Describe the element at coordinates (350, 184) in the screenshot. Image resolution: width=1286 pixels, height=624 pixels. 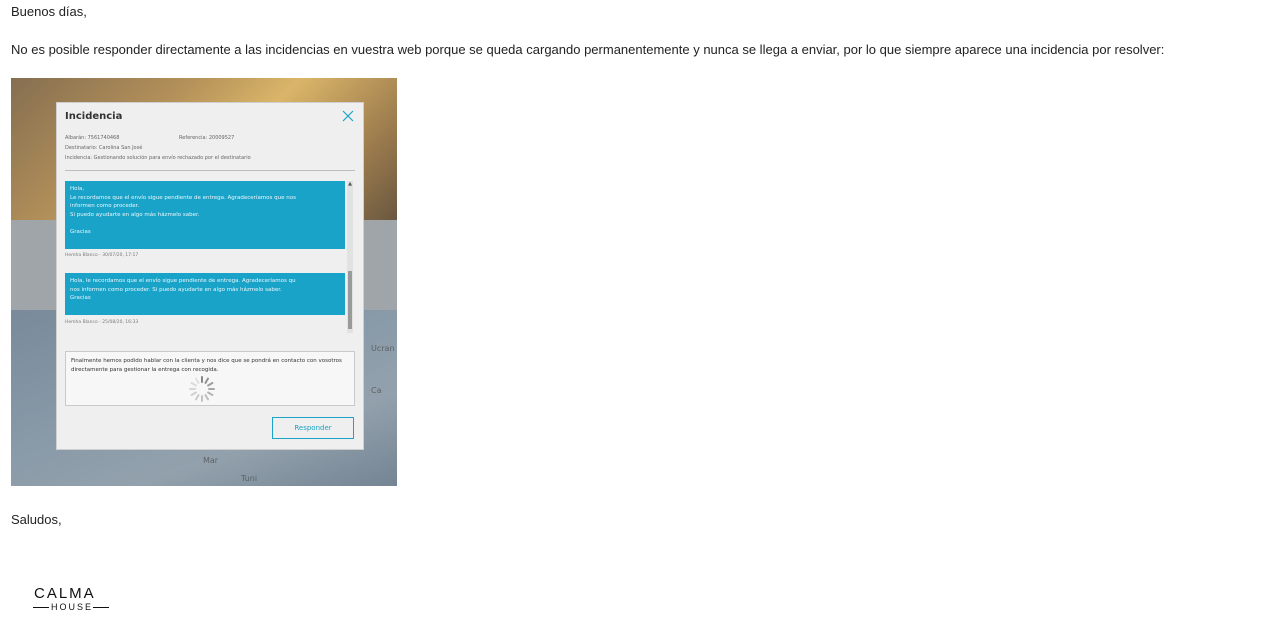
I see `scroll-up-icon: ▲` at that location.